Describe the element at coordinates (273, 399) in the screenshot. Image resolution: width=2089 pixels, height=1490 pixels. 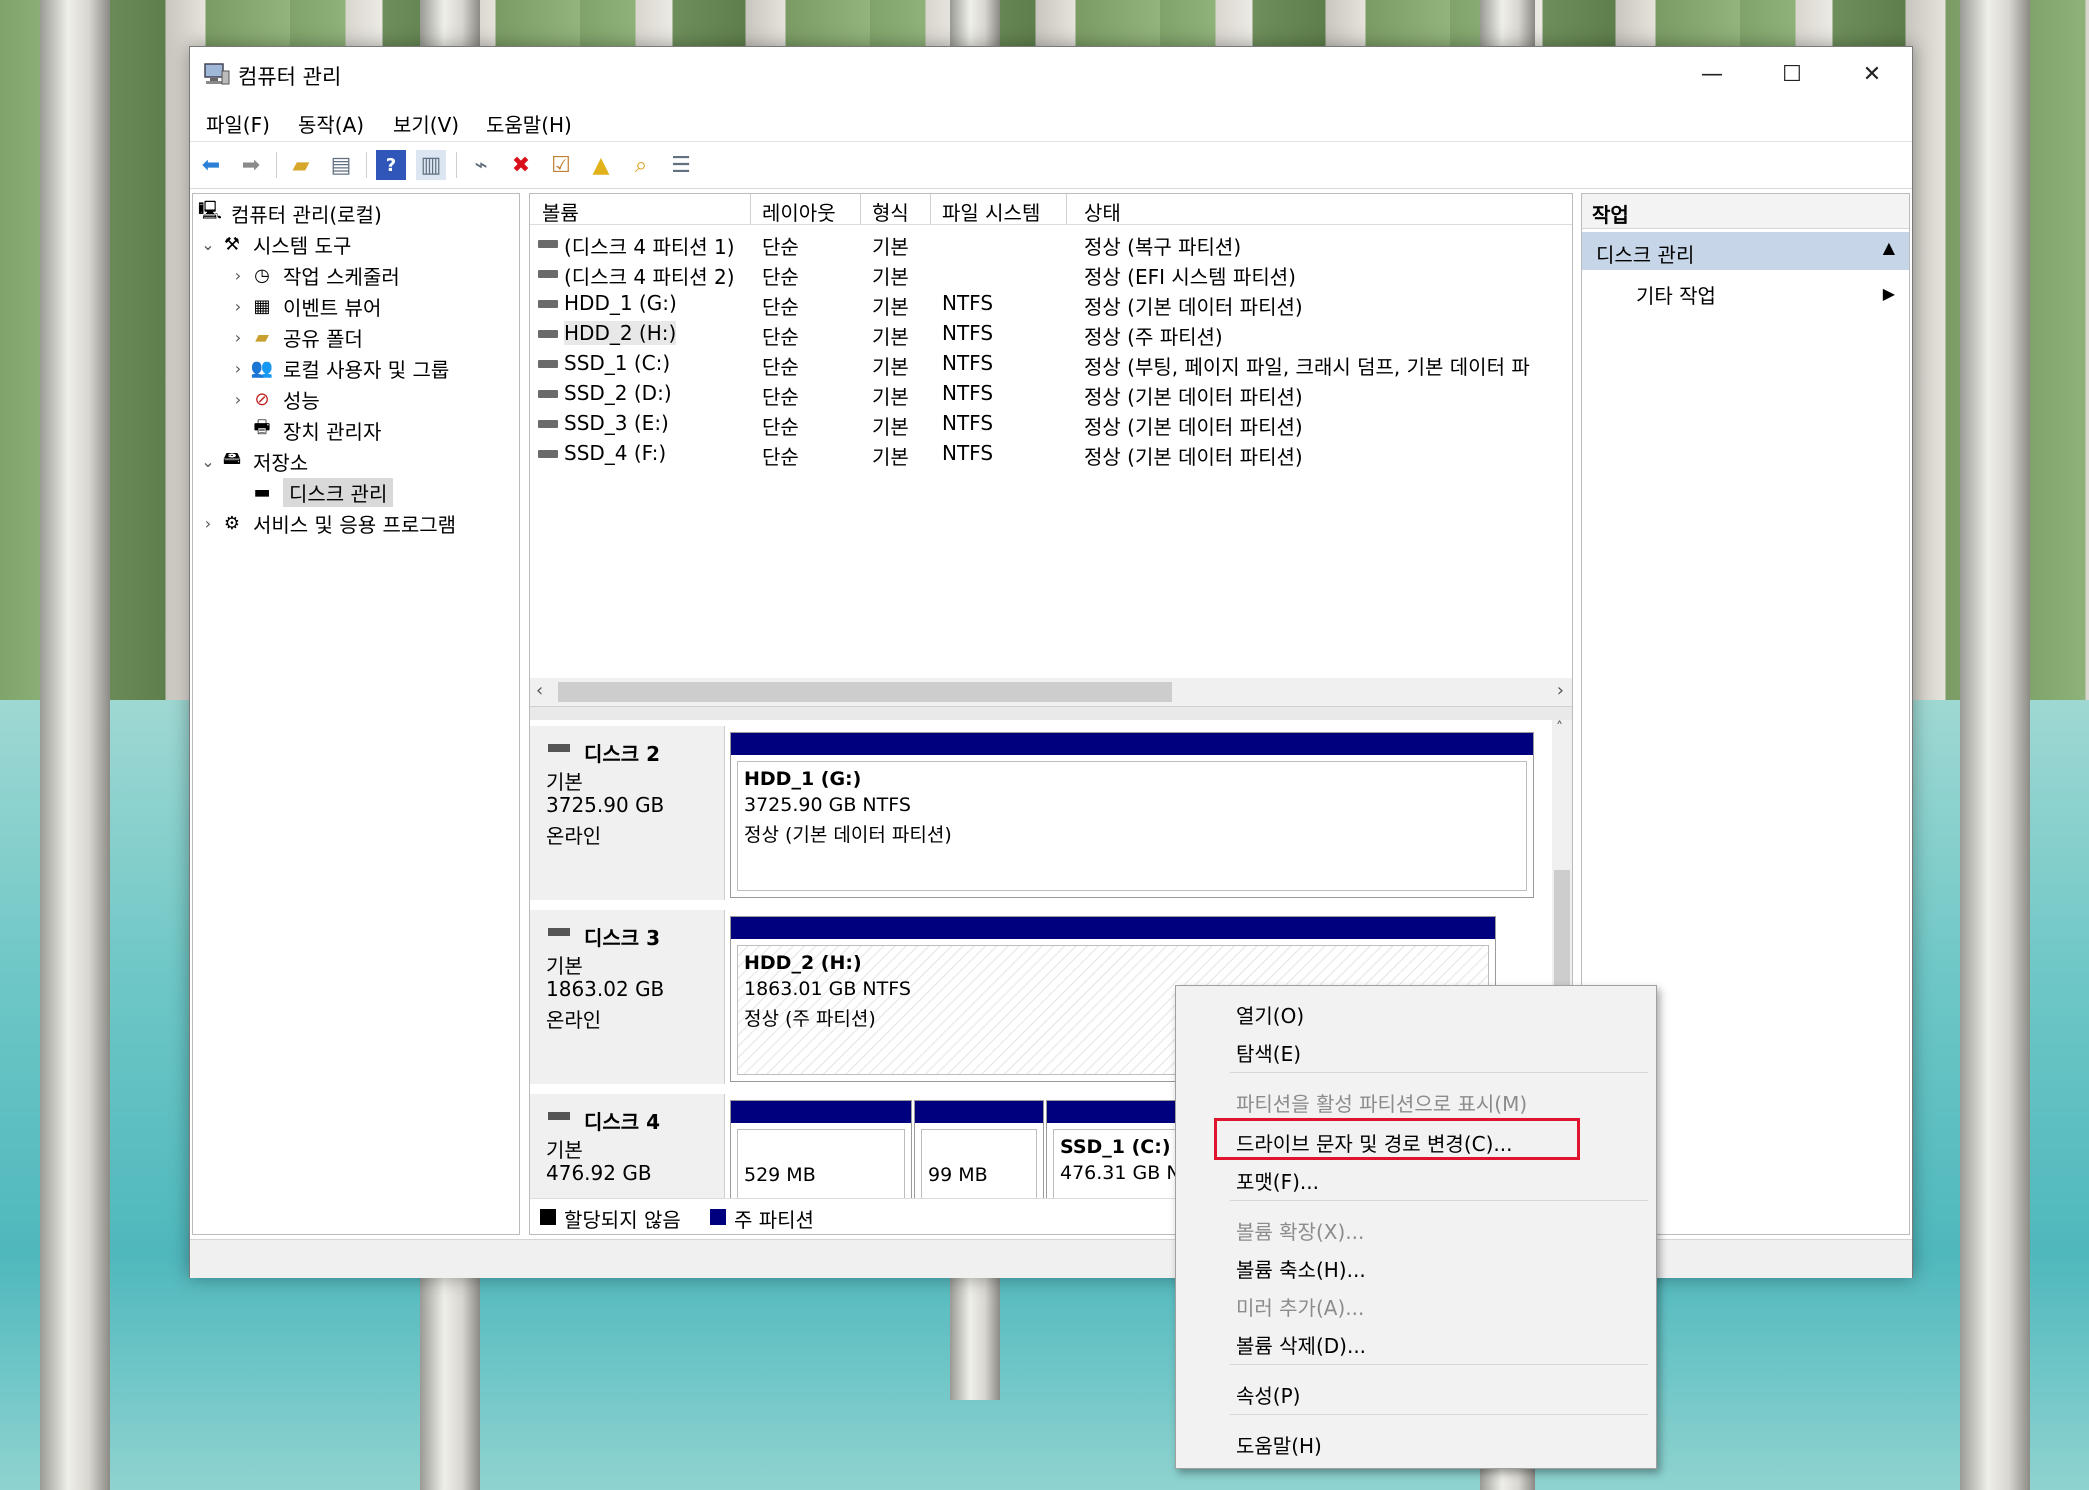
I see `tree-item-performance: › ⊘ 성능` at that location.